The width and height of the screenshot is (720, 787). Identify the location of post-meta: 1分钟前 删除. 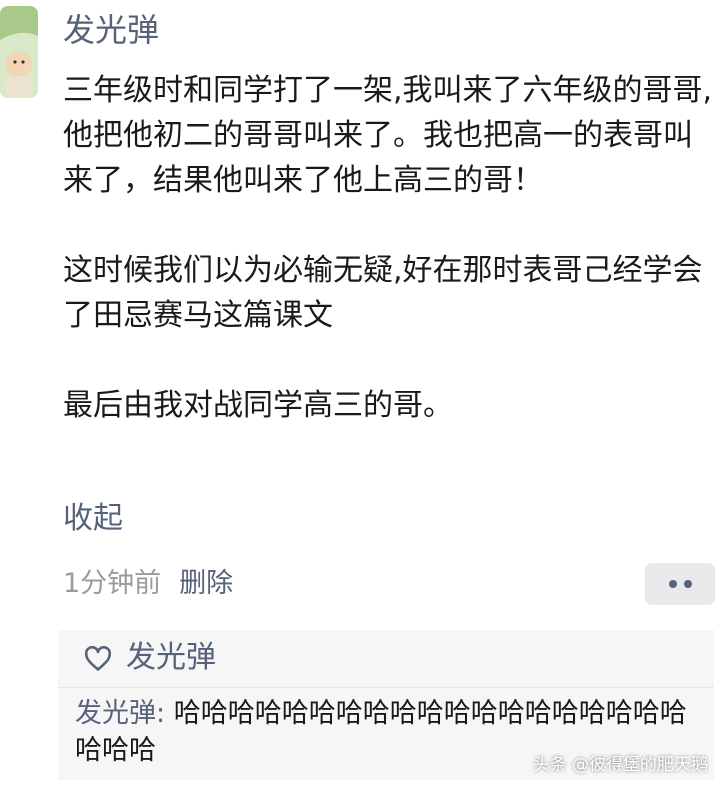
(148, 584).